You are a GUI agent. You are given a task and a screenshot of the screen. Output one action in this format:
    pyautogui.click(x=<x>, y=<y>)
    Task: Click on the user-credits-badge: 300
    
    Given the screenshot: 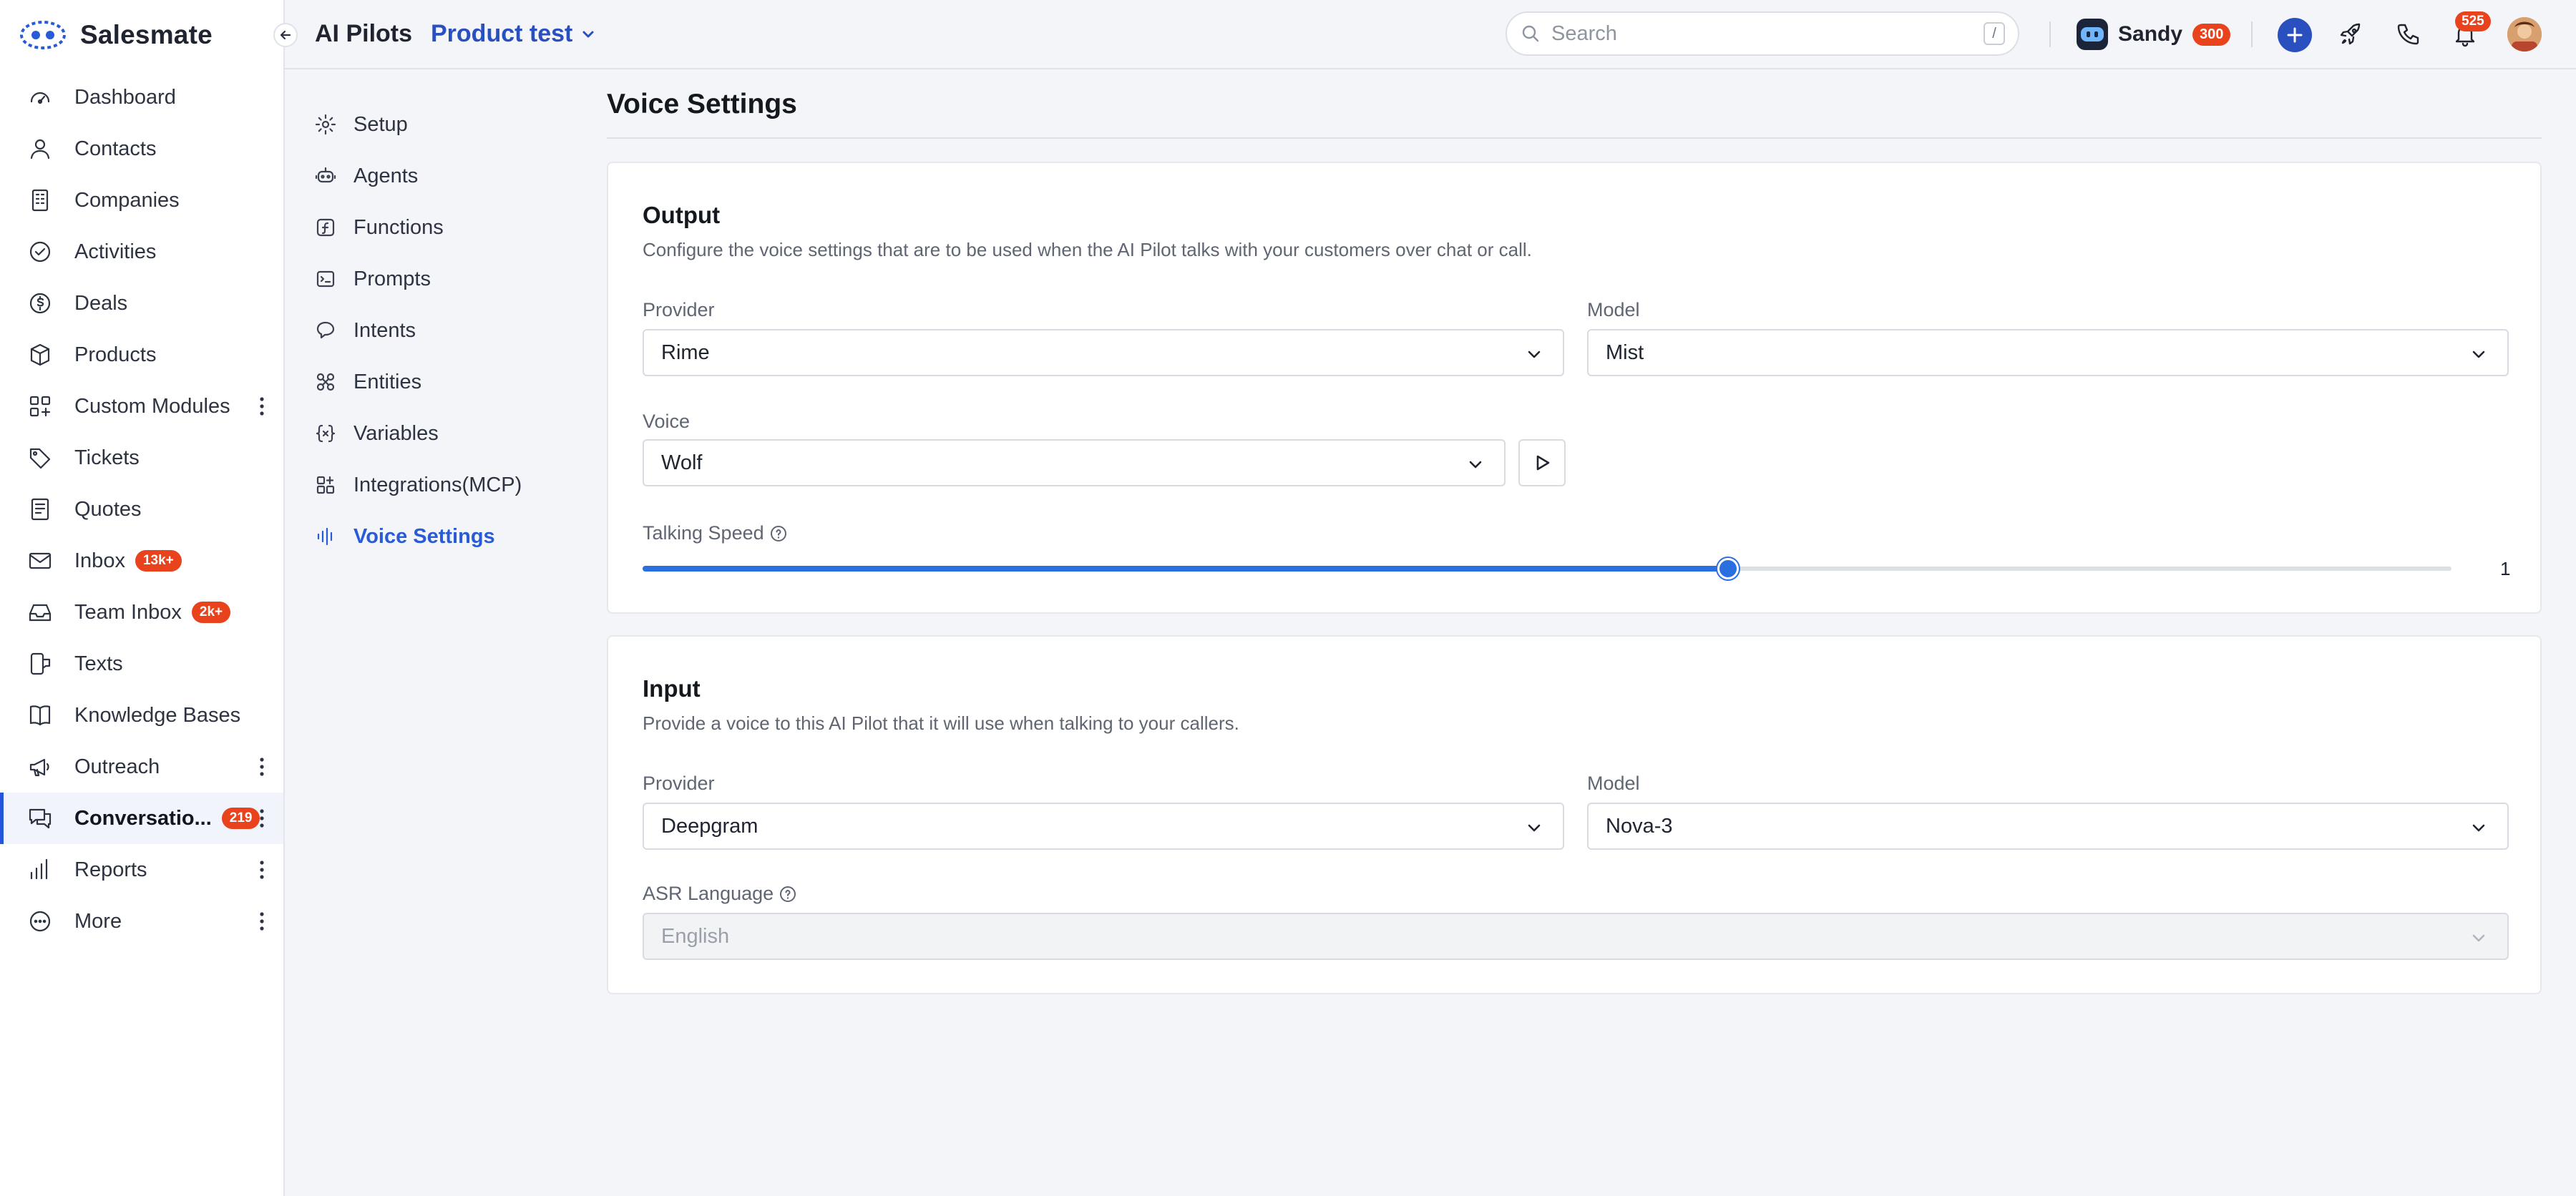 What is the action you would take?
    pyautogui.click(x=2211, y=34)
    